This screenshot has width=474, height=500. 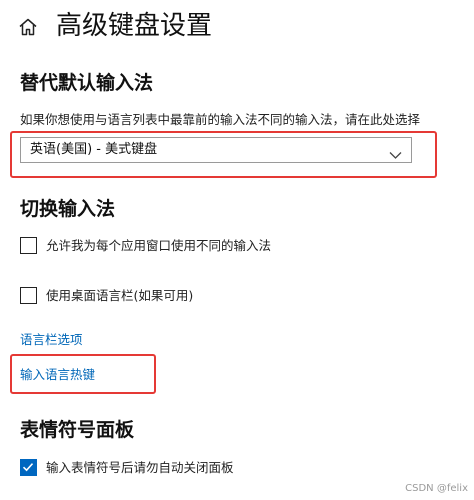 I want to click on section-heading-emoji-panel: 表情符号面板, so click(x=77, y=430).